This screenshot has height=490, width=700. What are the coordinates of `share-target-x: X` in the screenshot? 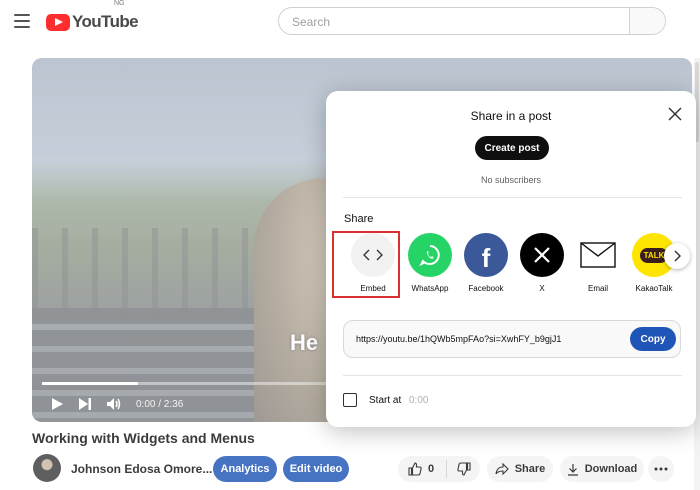 It's located at (542, 263).